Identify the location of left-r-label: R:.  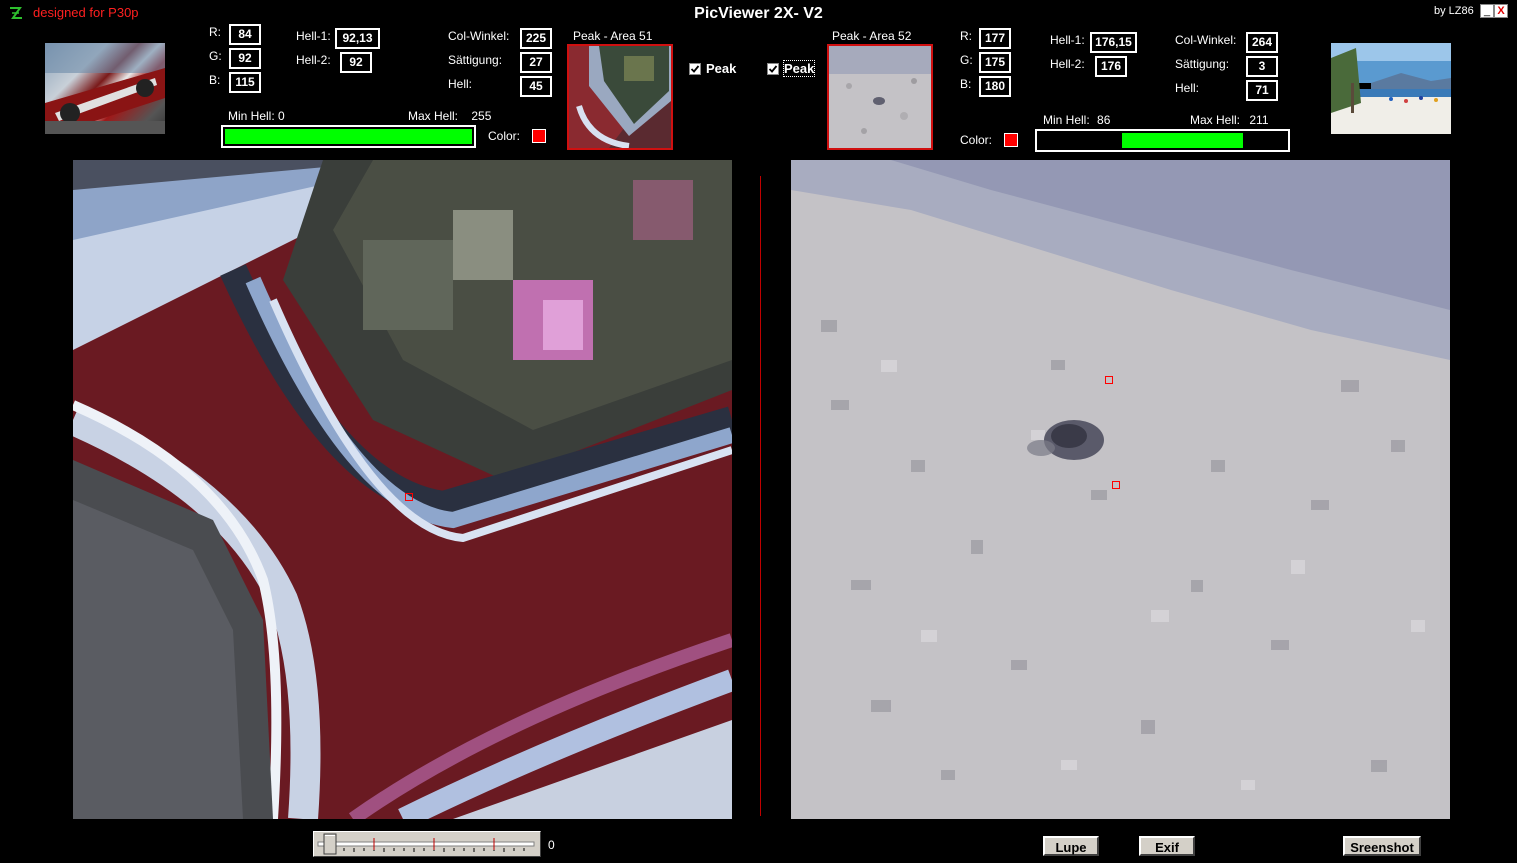
(215, 32).